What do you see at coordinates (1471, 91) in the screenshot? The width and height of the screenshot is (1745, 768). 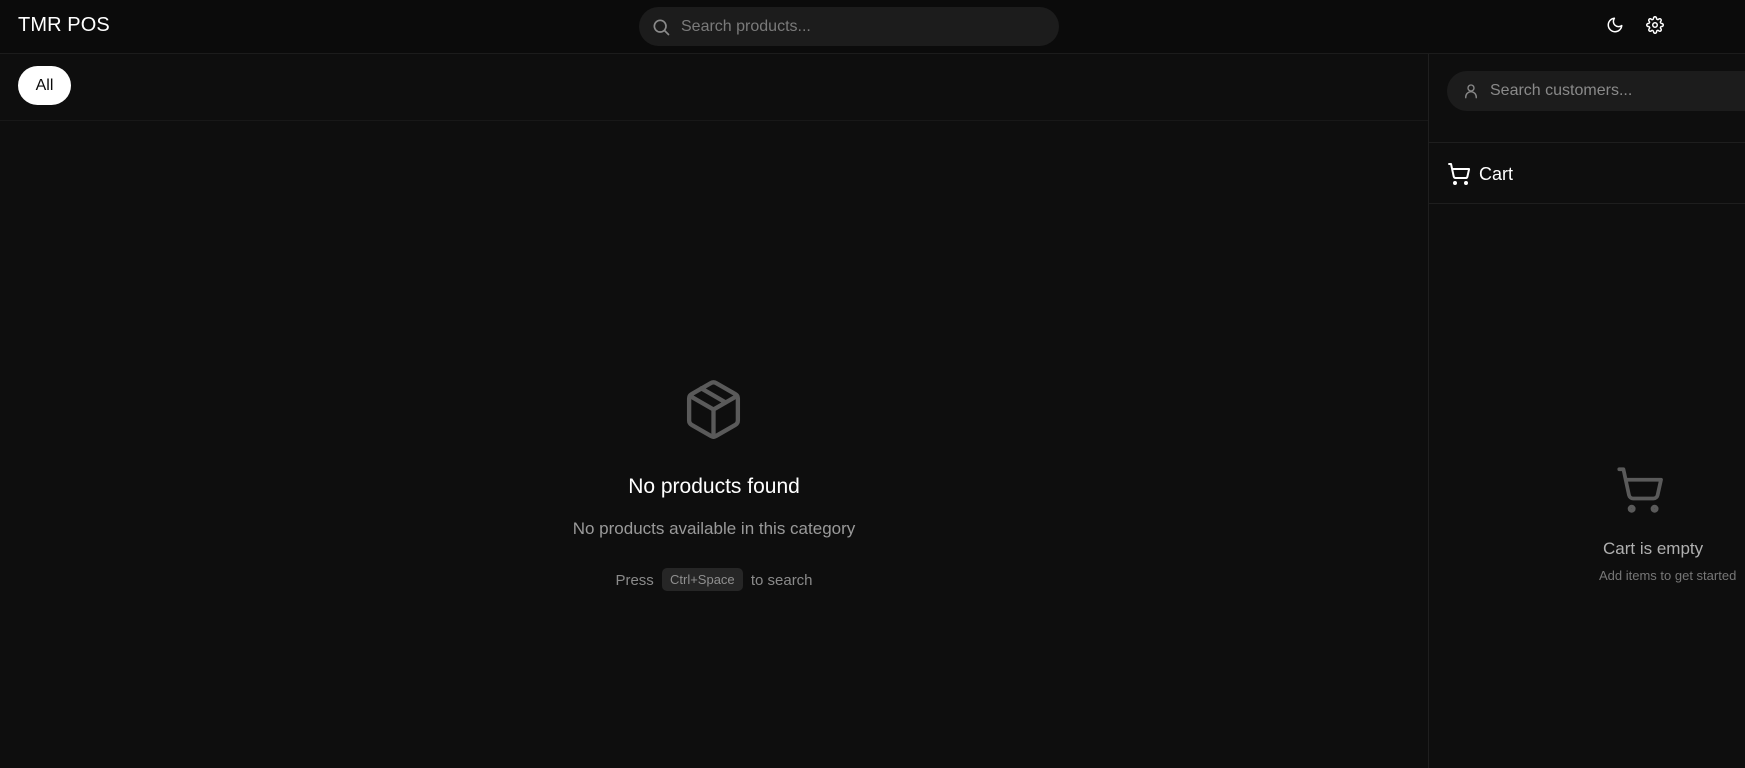 I see `user-icon` at bounding box center [1471, 91].